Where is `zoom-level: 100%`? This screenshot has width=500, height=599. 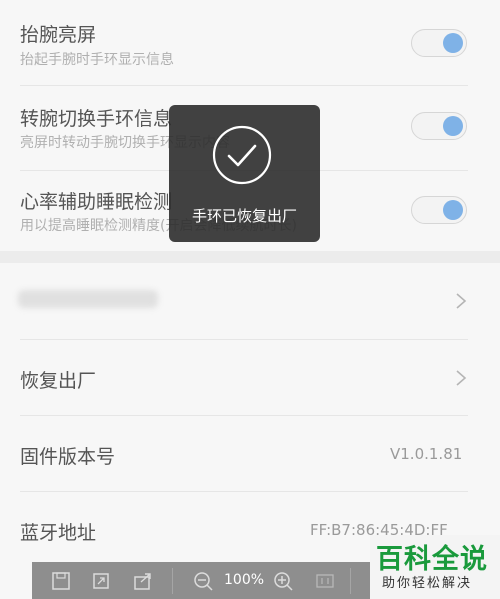
zoom-level: 100% is located at coordinates (244, 580).